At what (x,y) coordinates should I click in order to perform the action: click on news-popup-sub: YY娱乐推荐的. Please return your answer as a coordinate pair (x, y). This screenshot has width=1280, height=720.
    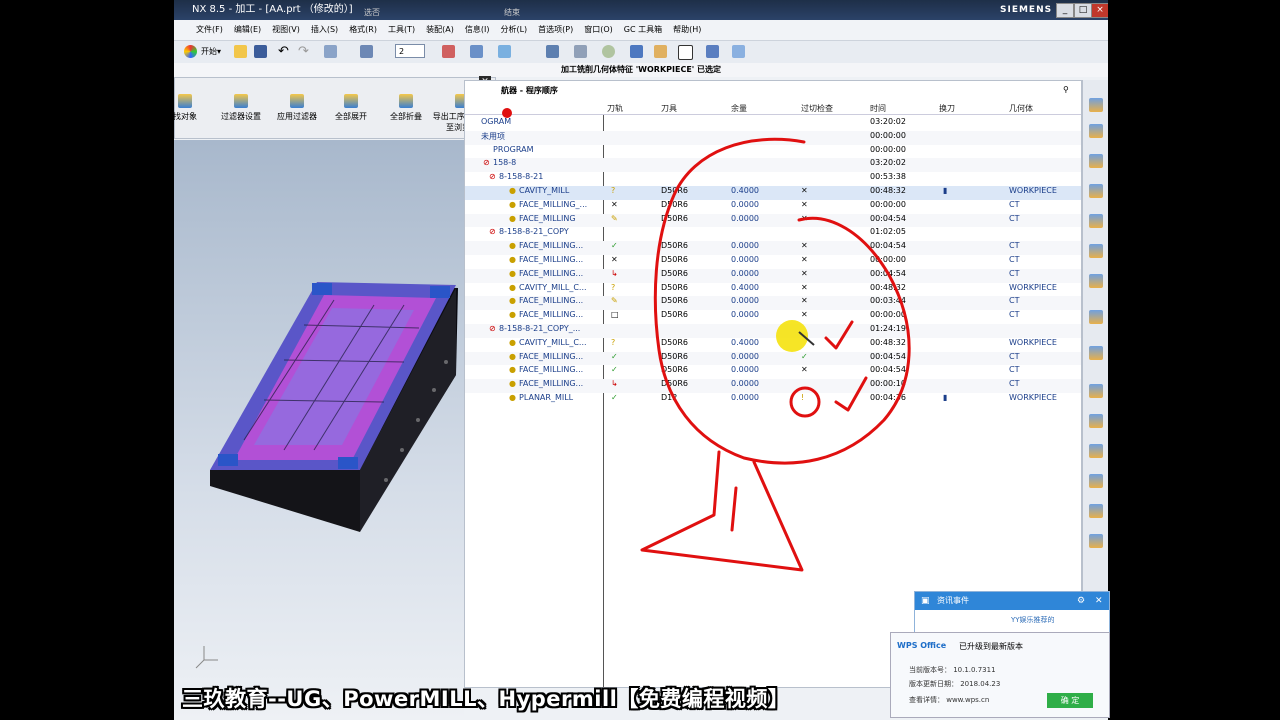
    Looking at the image, I should click on (1033, 620).